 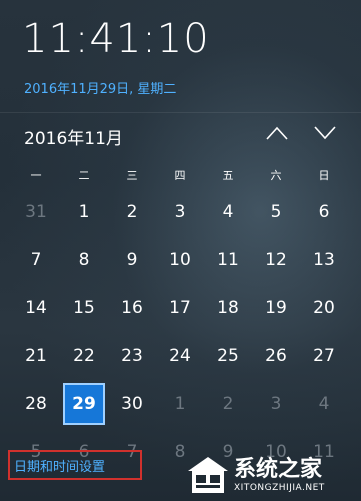 What do you see at coordinates (132, 175) in the screenshot?
I see `weekday-header: 三` at bounding box center [132, 175].